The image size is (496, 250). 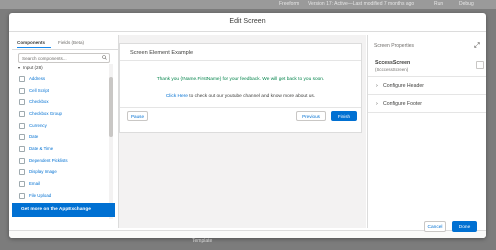 I want to click on appexchange-button: Get more on the AppExchange, so click(x=63, y=210).